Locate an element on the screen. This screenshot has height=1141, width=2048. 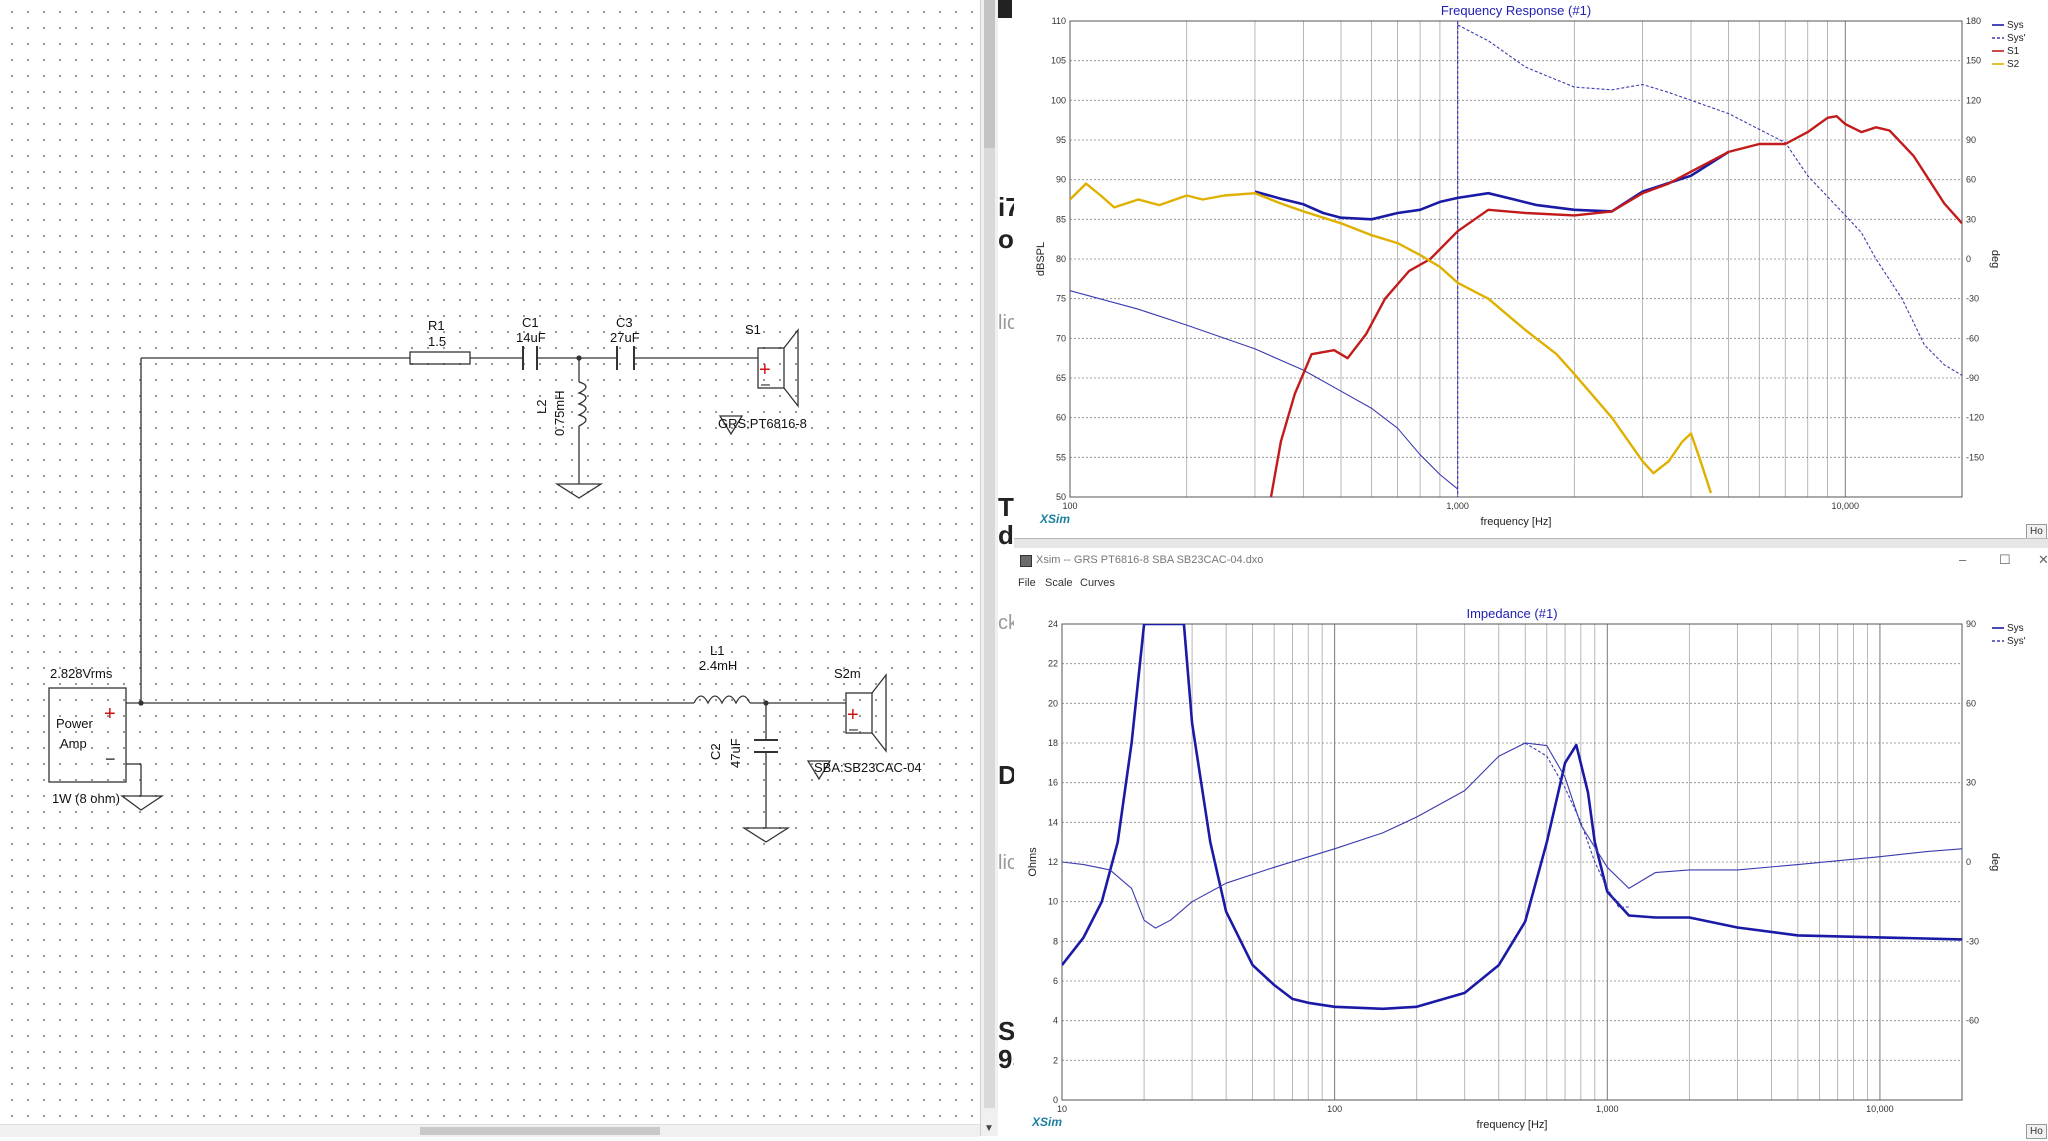
y2-tick-label: -150 is located at coordinates (1975, 457).